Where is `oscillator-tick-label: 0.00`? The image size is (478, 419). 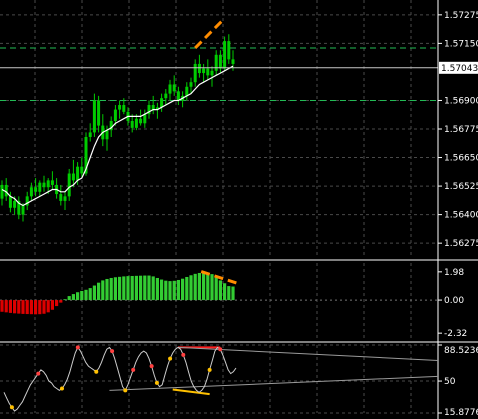
oscillator-tick-label: 0.00 is located at coordinates (454, 301).